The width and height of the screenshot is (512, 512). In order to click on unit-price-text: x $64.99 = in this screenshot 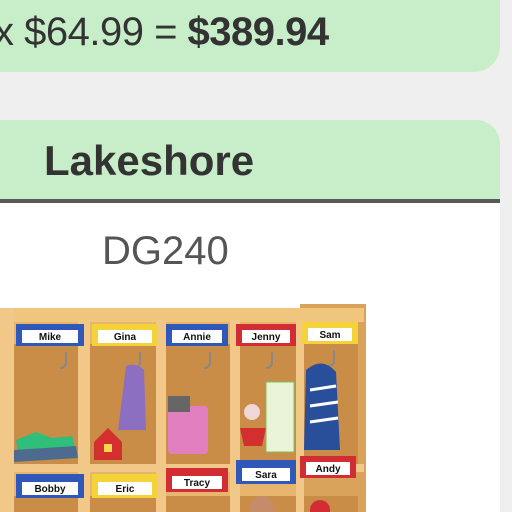, I will do `click(94, 32)`.